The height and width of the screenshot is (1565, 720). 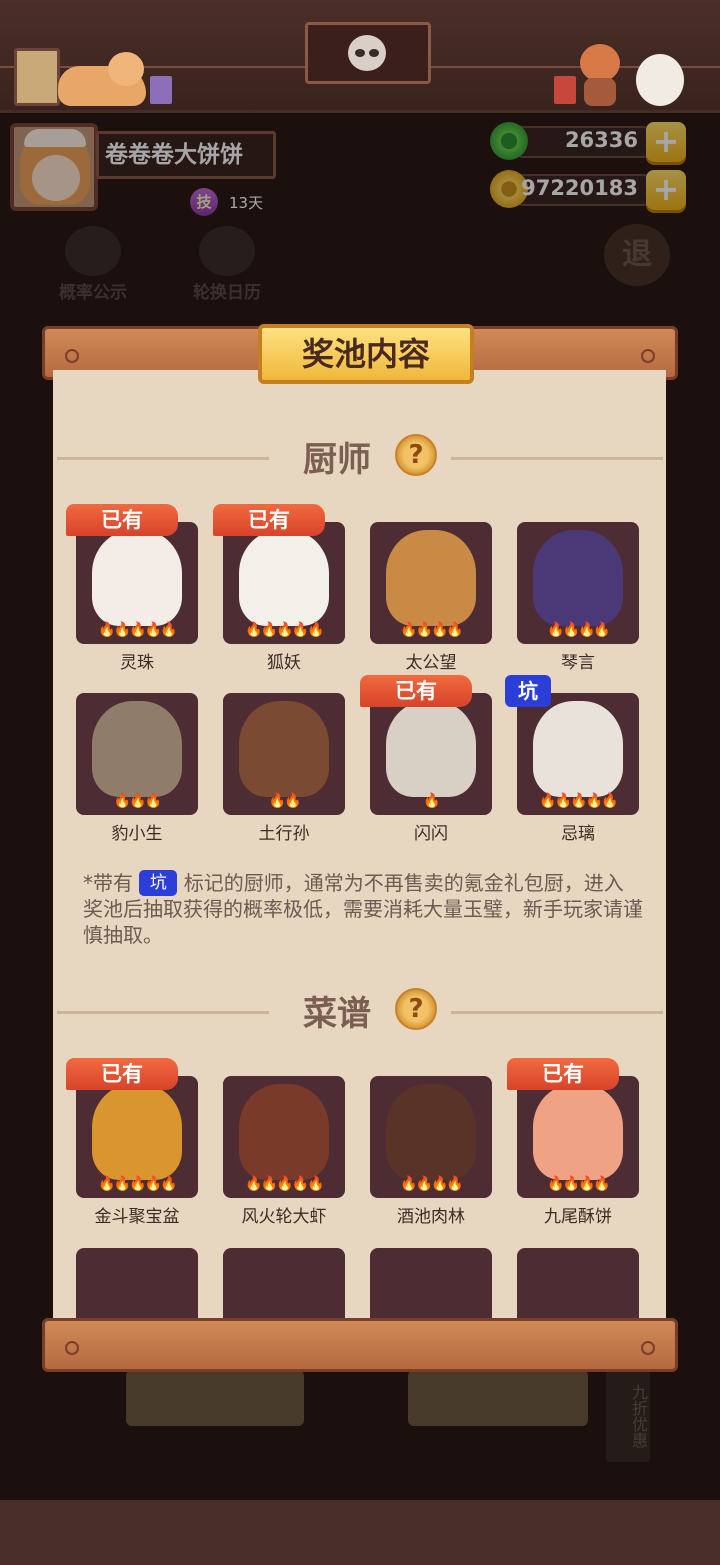 What do you see at coordinates (108, 883) in the screenshot?
I see `note-prefix: *带有` at bounding box center [108, 883].